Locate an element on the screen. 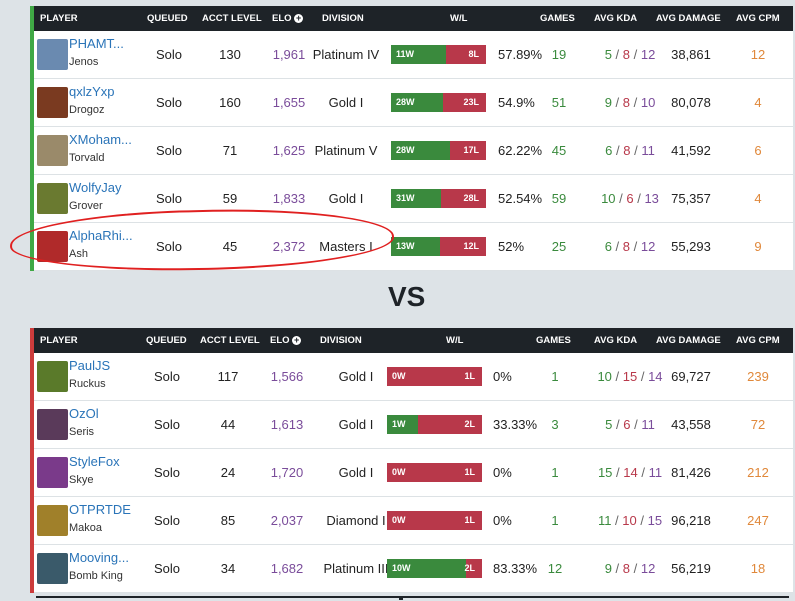 Image resolution: width=795 pixels, height=601 pixels. assists-value: 12 is located at coordinates (648, 246).